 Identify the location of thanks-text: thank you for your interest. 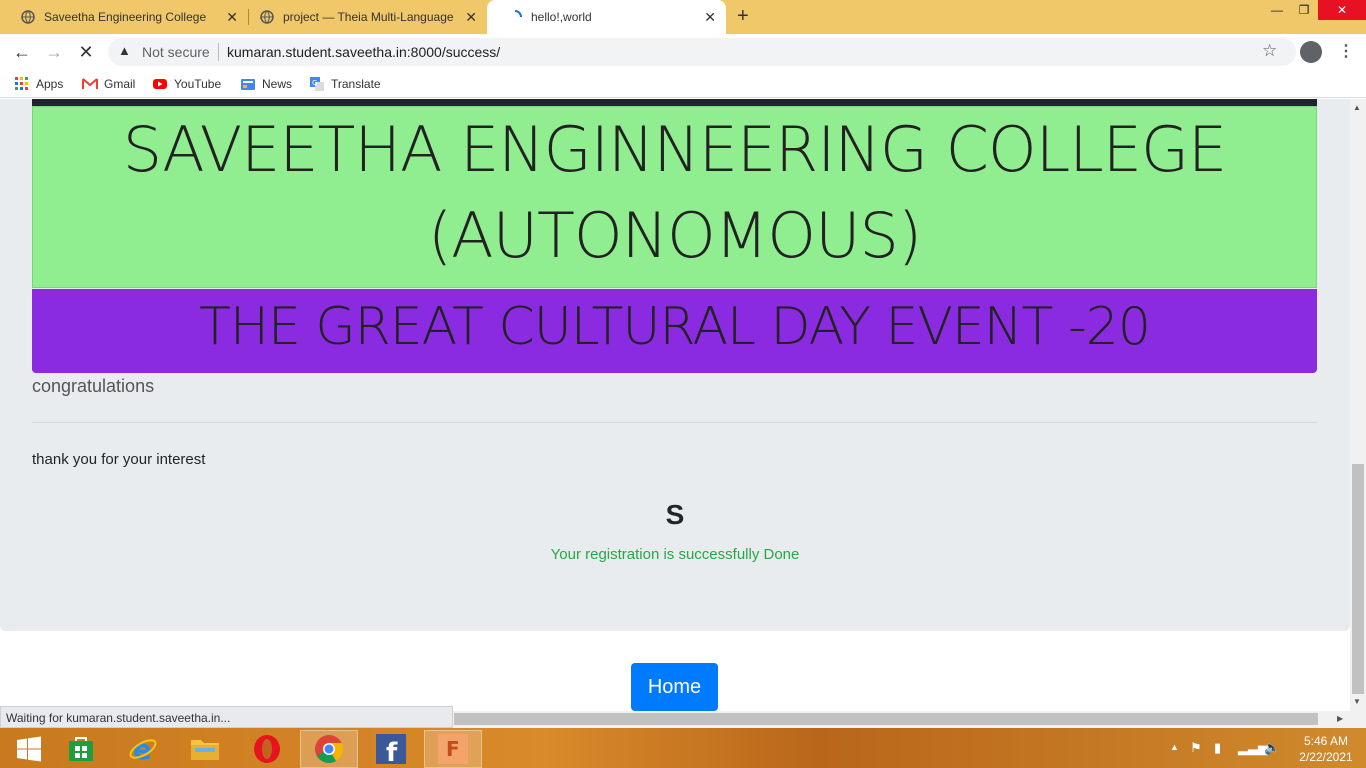
(119, 459).